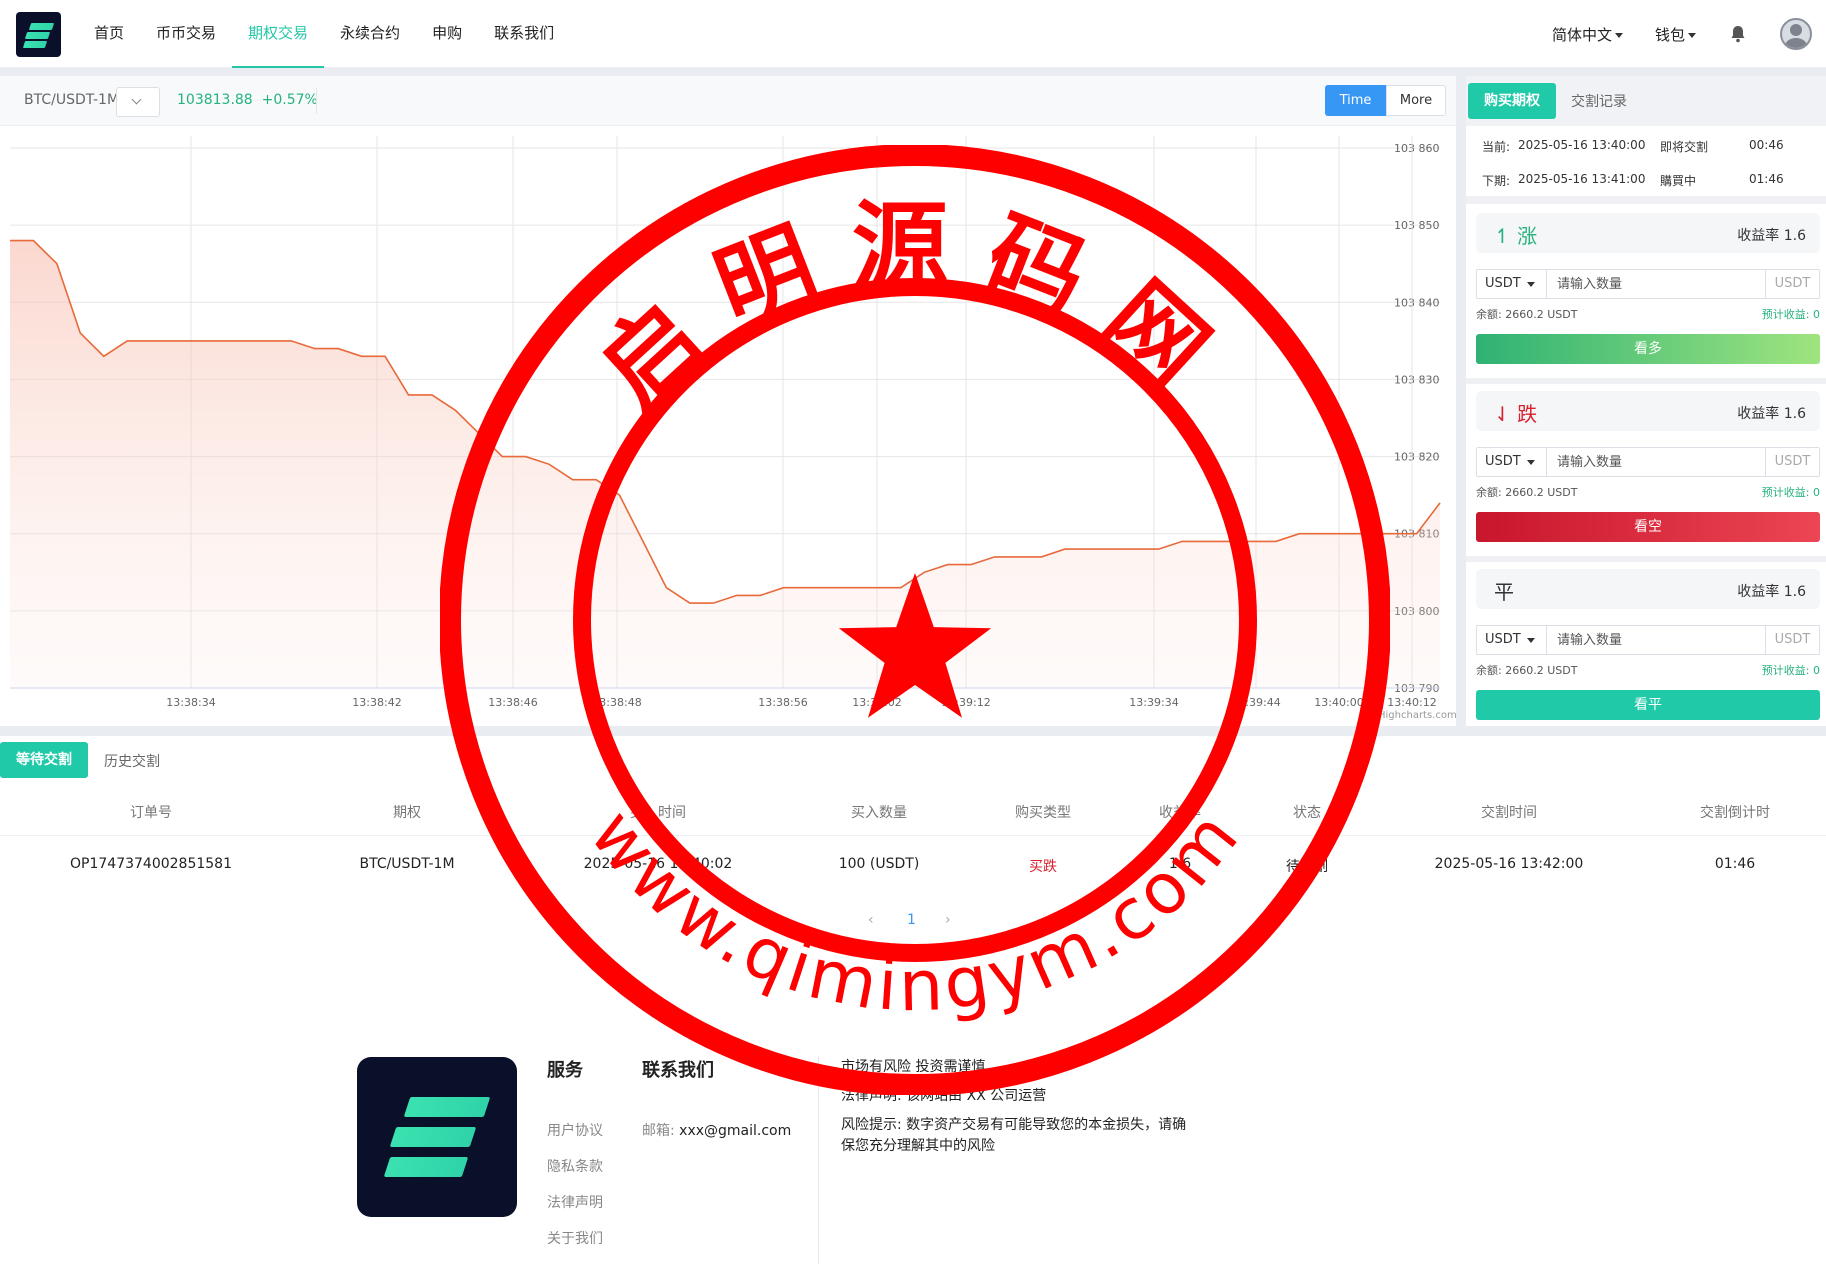 The width and height of the screenshot is (1826, 1264). Describe the element at coordinates (1496, 147) in the screenshot. I see `current-label: 当前:` at that location.